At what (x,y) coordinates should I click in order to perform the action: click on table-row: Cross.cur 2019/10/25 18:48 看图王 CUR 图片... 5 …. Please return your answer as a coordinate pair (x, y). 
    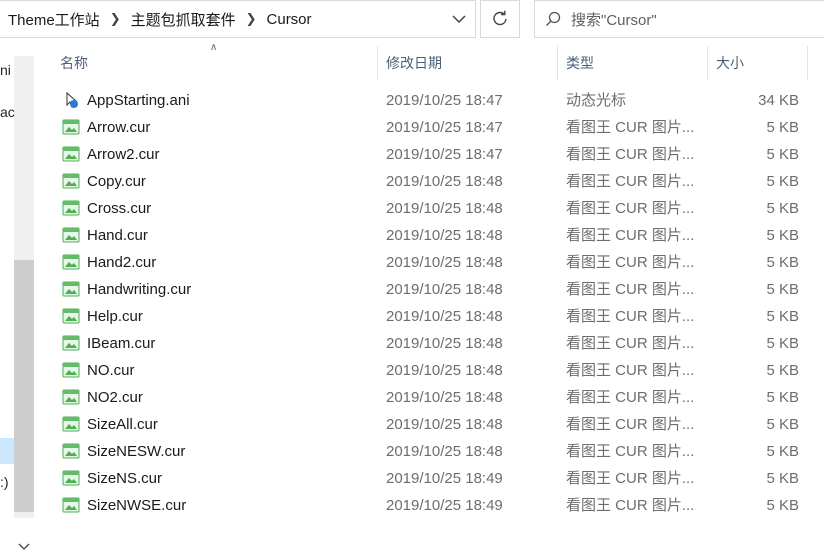
    Looking at the image, I should click on (429, 208).